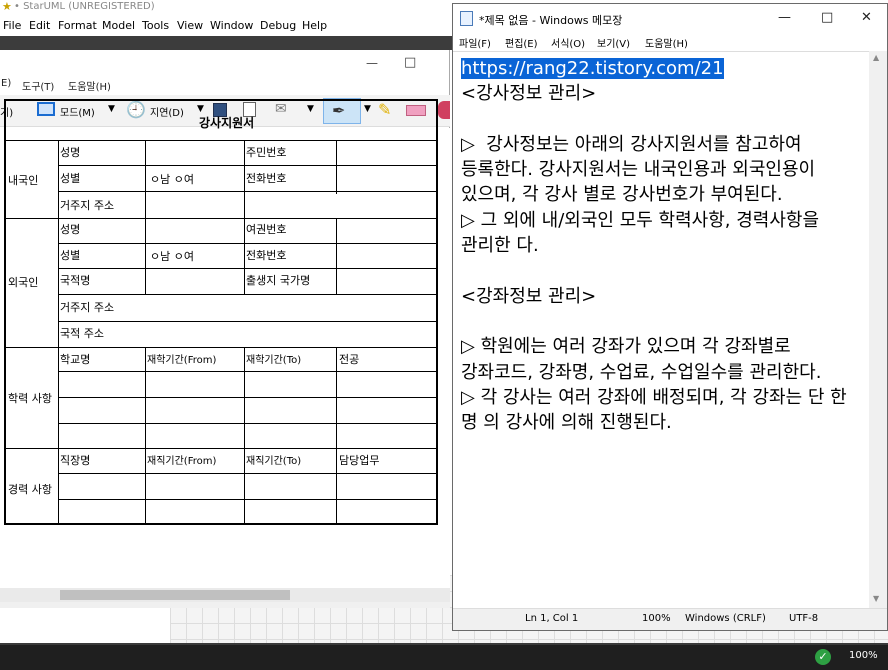 The image size is (888, 670). Describe the element at coordinates (70, 229) in the screenshot. I see `label-name-foreign: 성명` at that location.